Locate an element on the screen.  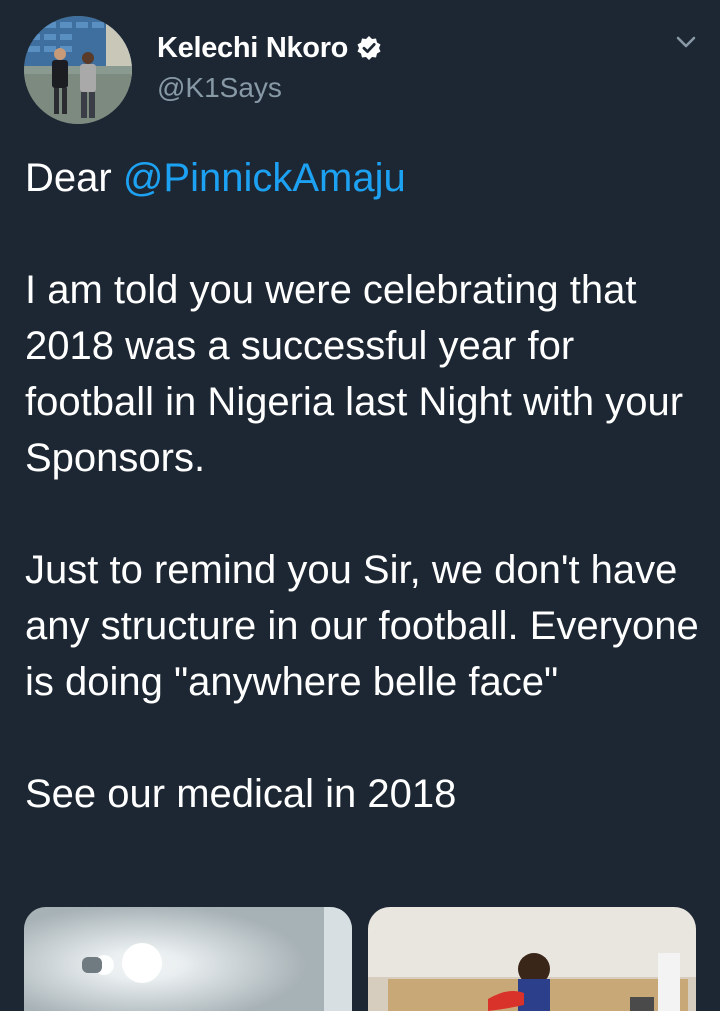
profile-photo-icon is located at coordinates (78, 70).